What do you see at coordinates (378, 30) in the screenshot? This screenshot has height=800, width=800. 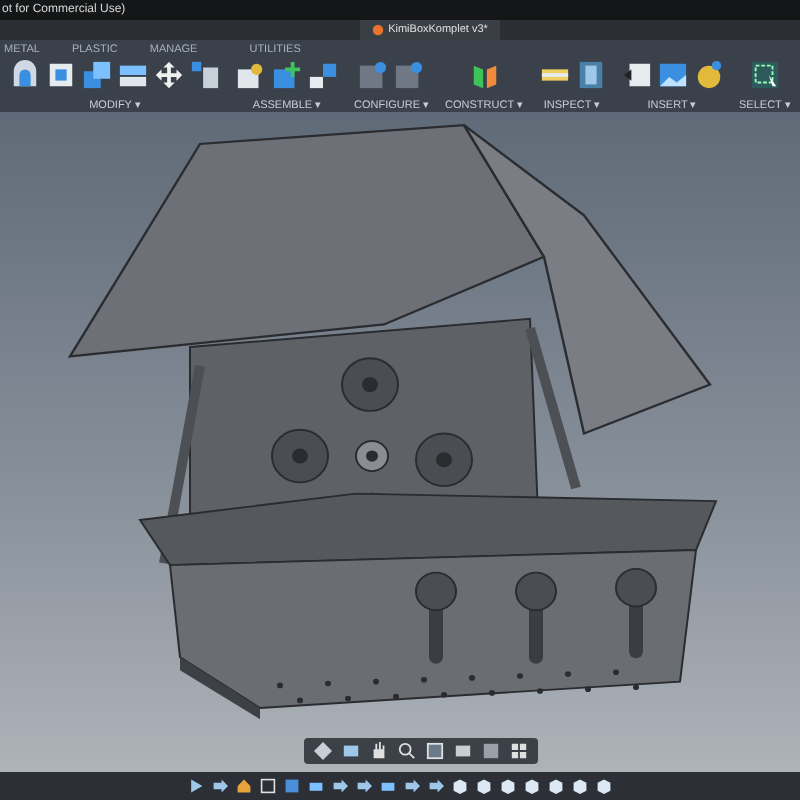 I see `document-icon` at bounding box center [378, 30].